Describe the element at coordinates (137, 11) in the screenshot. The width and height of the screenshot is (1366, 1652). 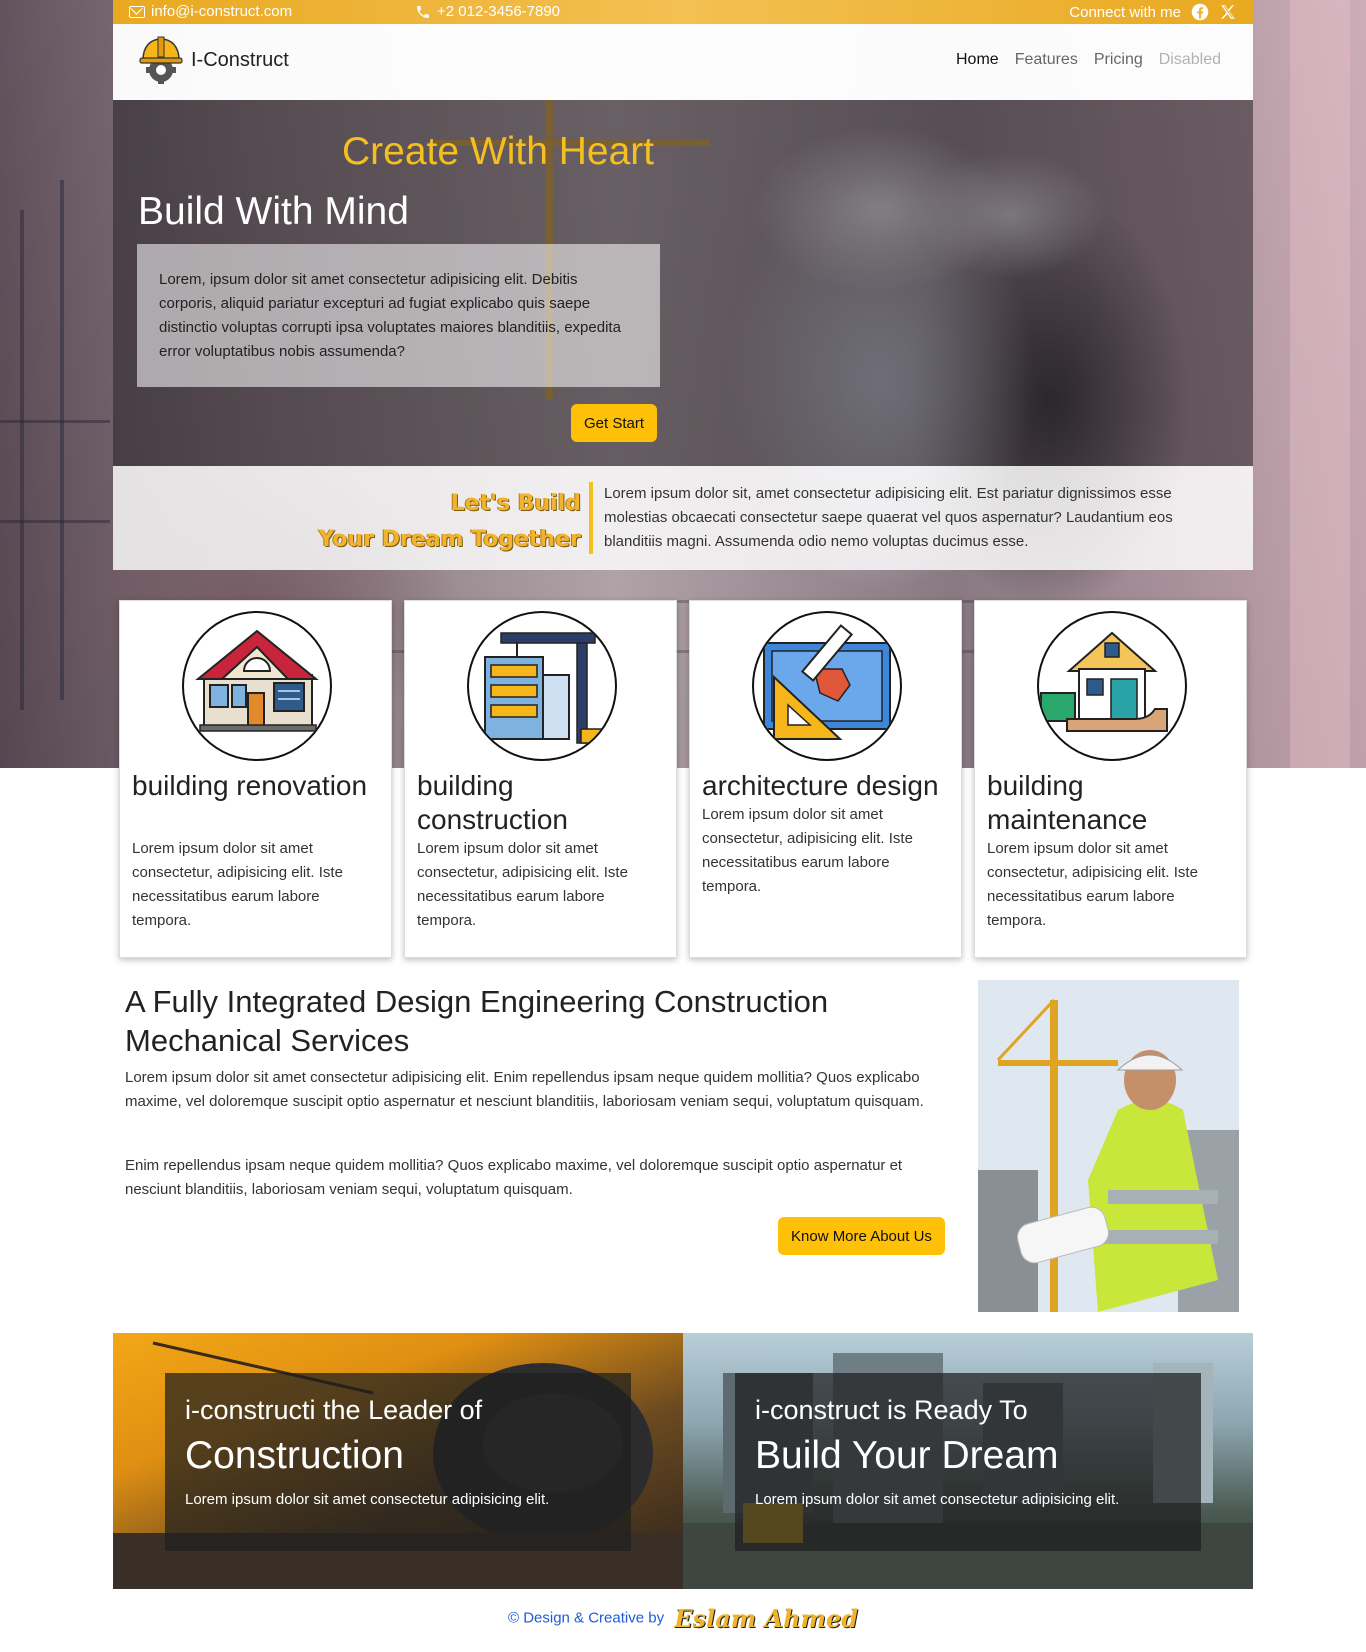
I see `mail-icon` at that location.